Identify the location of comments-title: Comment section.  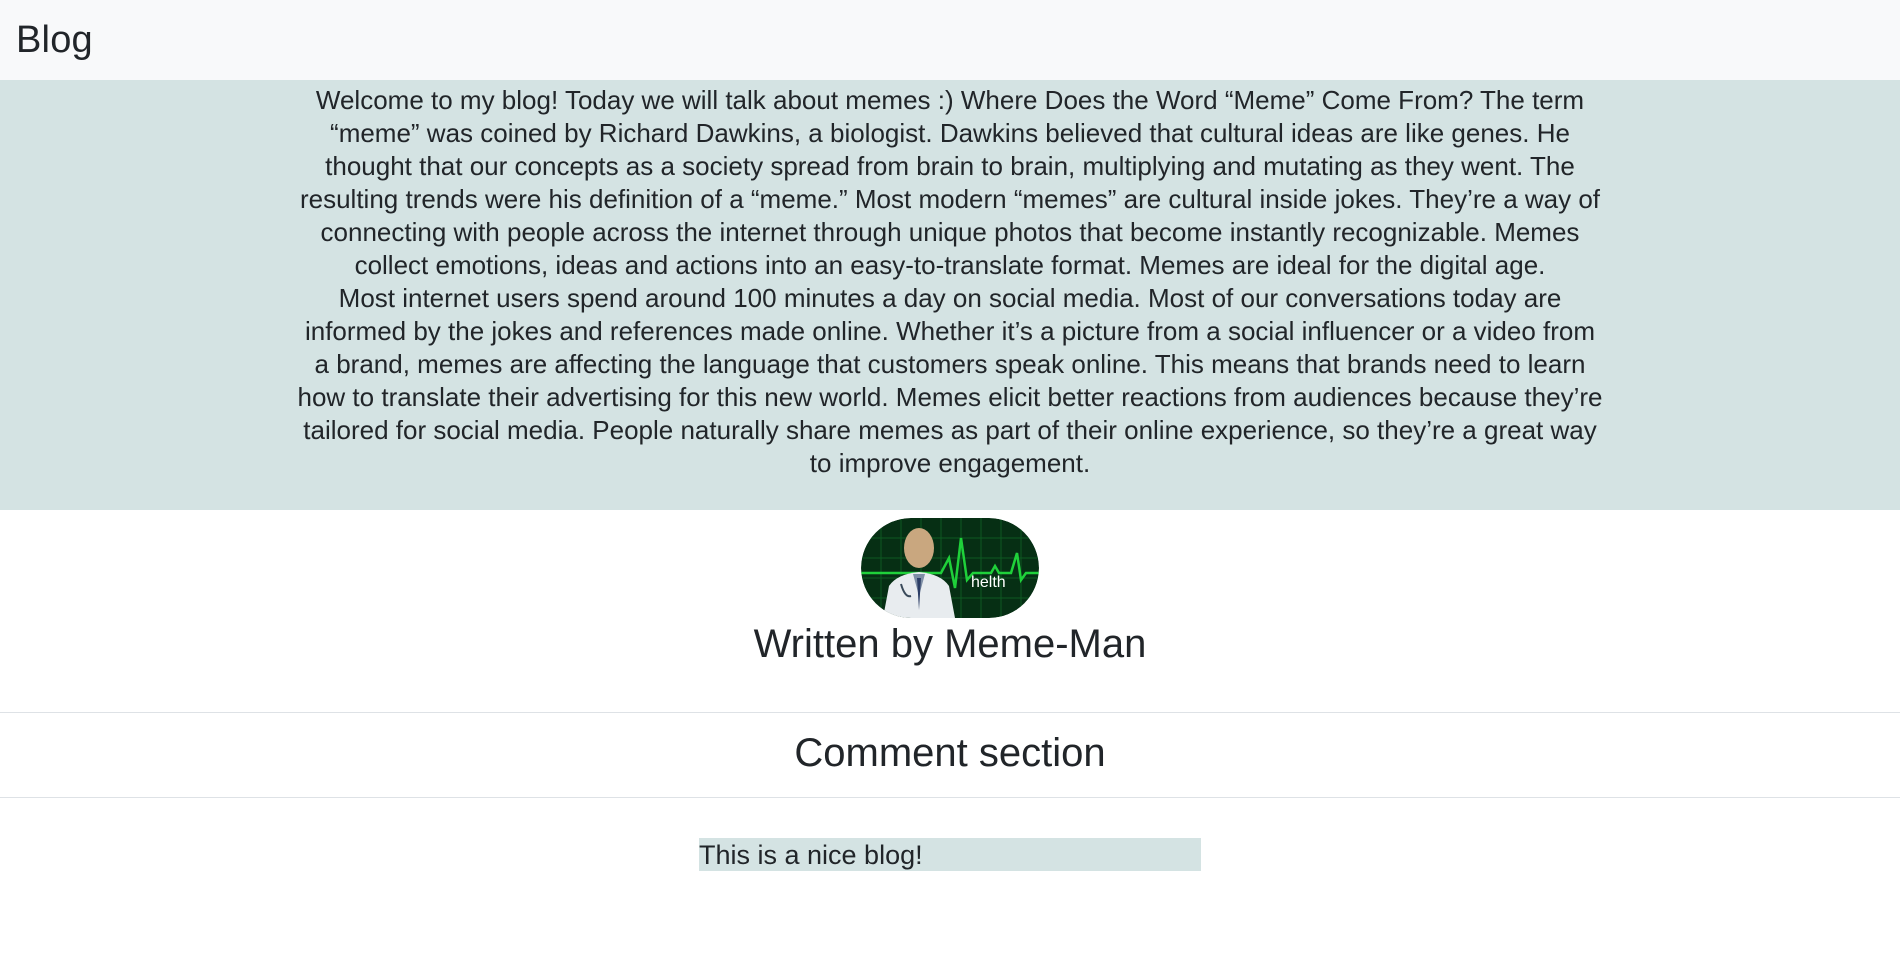
(950, 753).